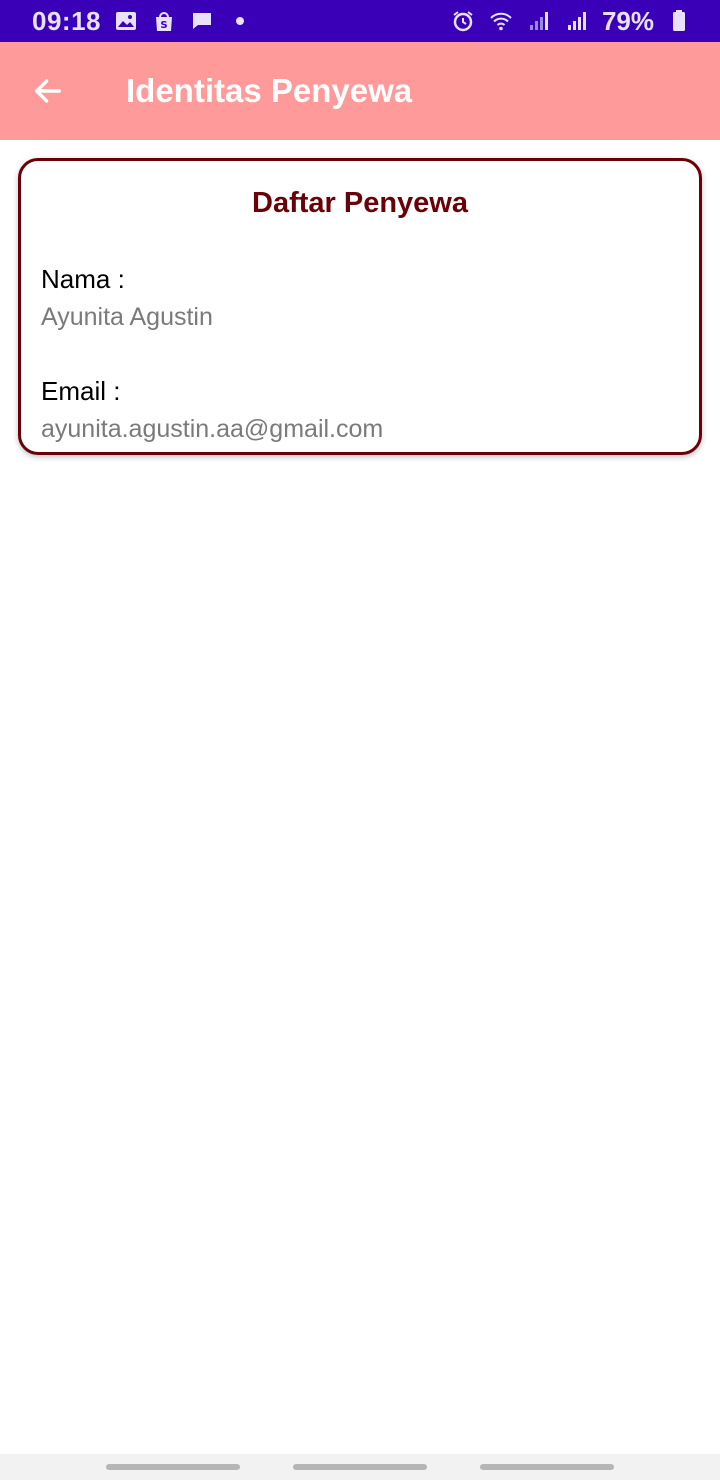 The width and height of the screenshot is (720, 1480). What do you see at coordinates (360, 203) in the screenshot?
I see `card-title: Daftar Penyewa` at bounding box center [360, 203].